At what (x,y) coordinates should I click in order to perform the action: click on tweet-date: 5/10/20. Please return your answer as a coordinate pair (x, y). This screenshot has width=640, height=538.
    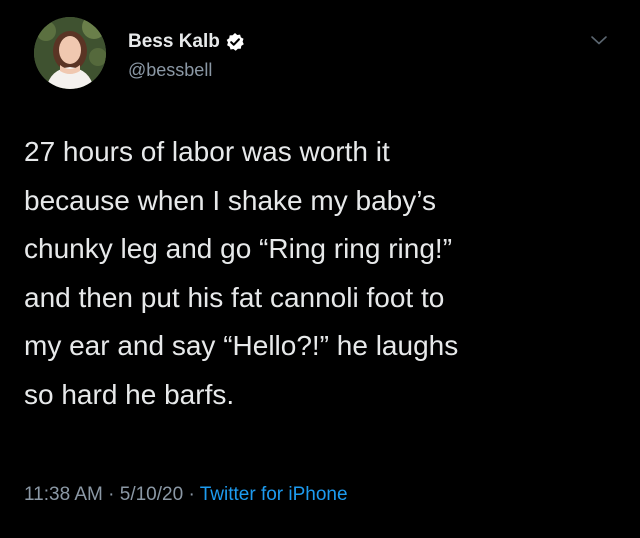
    Looking at the image, I should click on (151, 494).